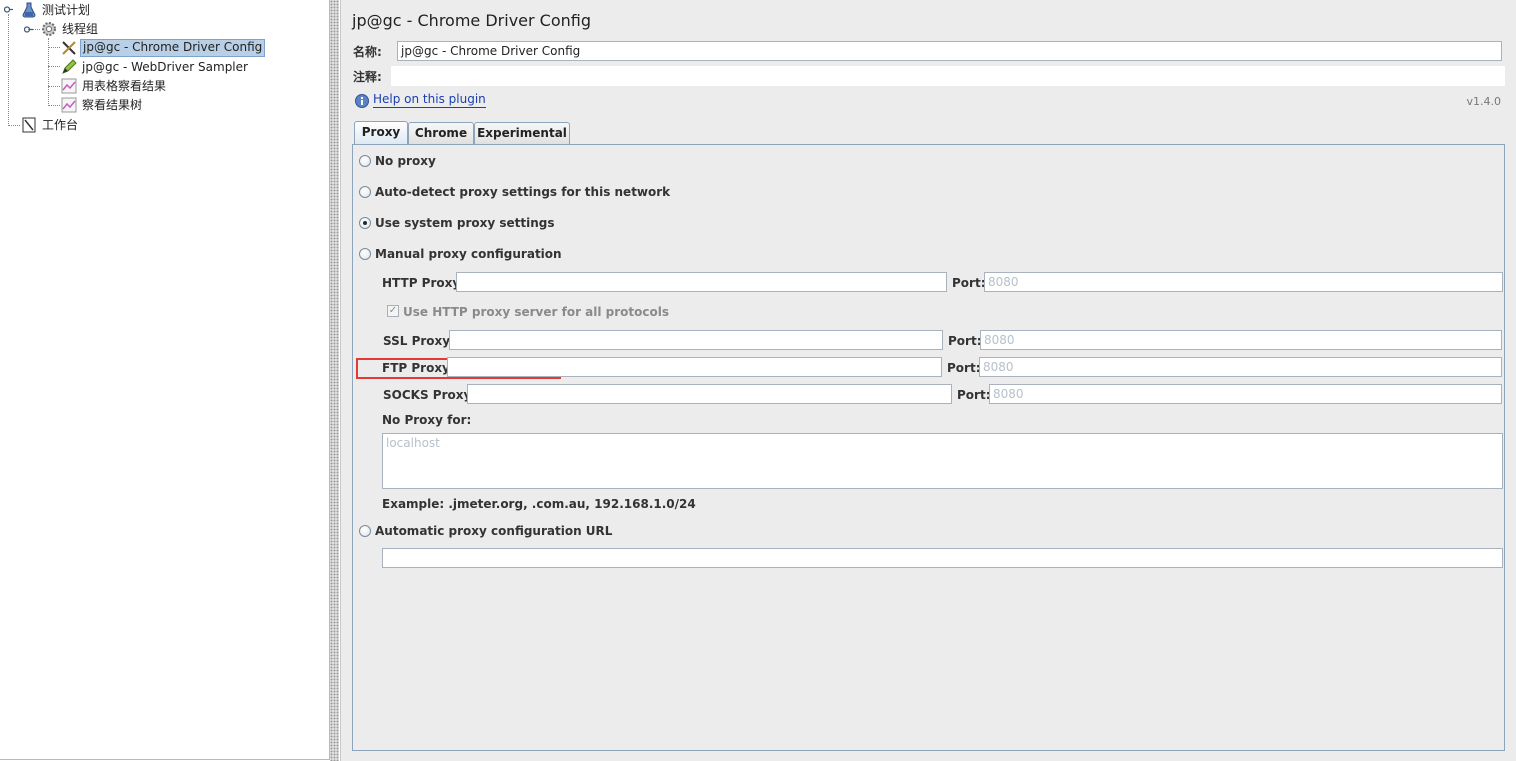  What do you see at coordinates (165, 67) in the screenshot?
I see `tree-item-label: jp@gc - WebDriver Sampler` at bounding box center [165, 67].